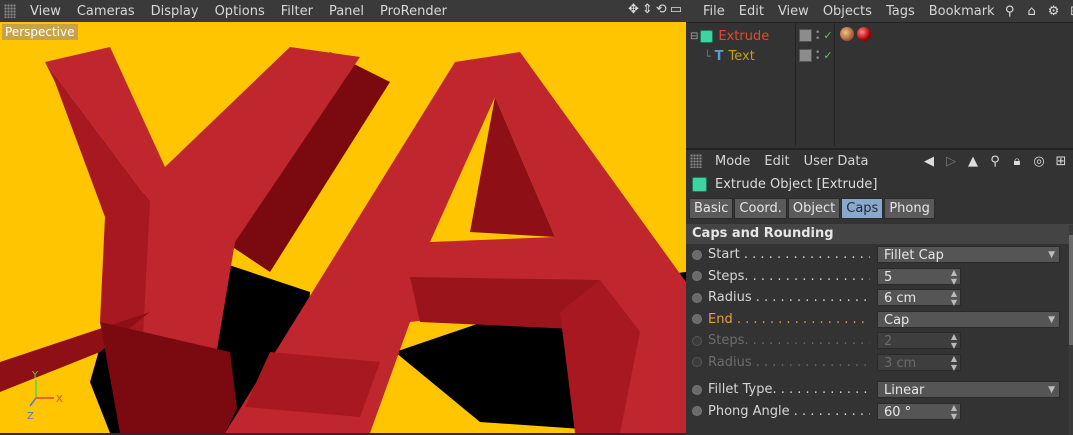 The image size is (1073, 435). I want to click on object-row-text: └ T Text, so click(729, 56).